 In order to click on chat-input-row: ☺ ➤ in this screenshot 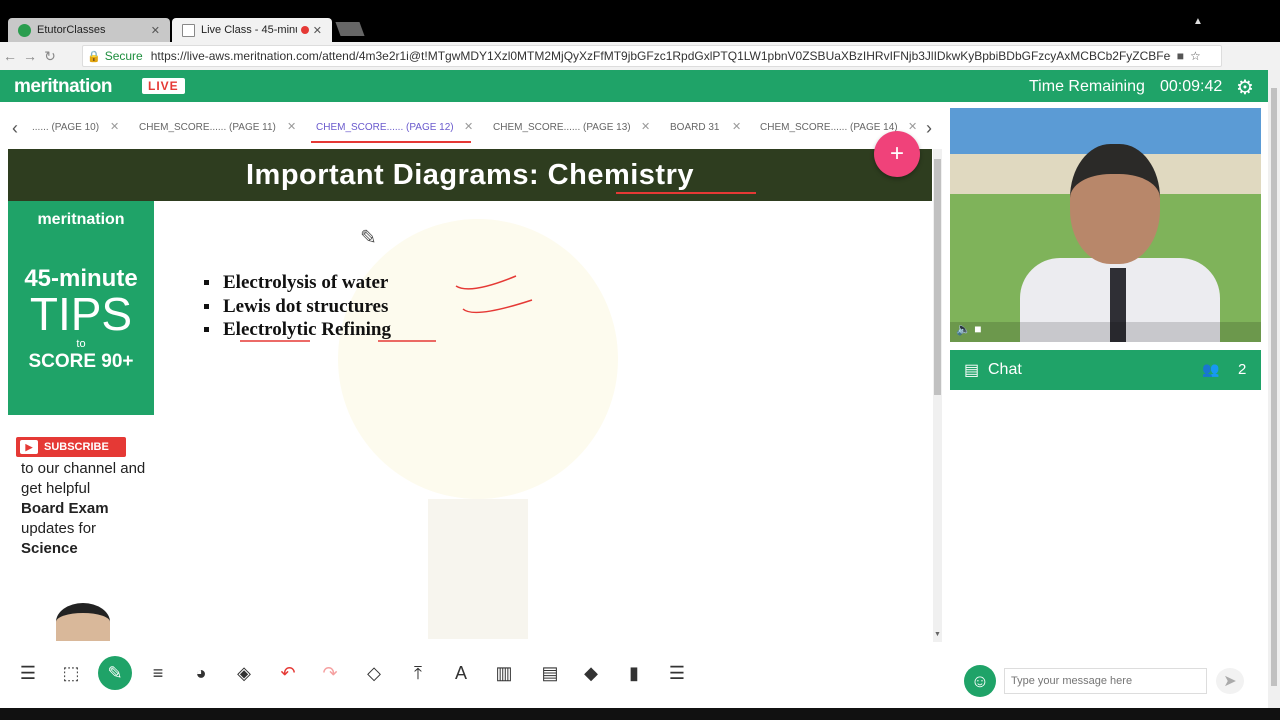, I will do `click(1105, 682)`.